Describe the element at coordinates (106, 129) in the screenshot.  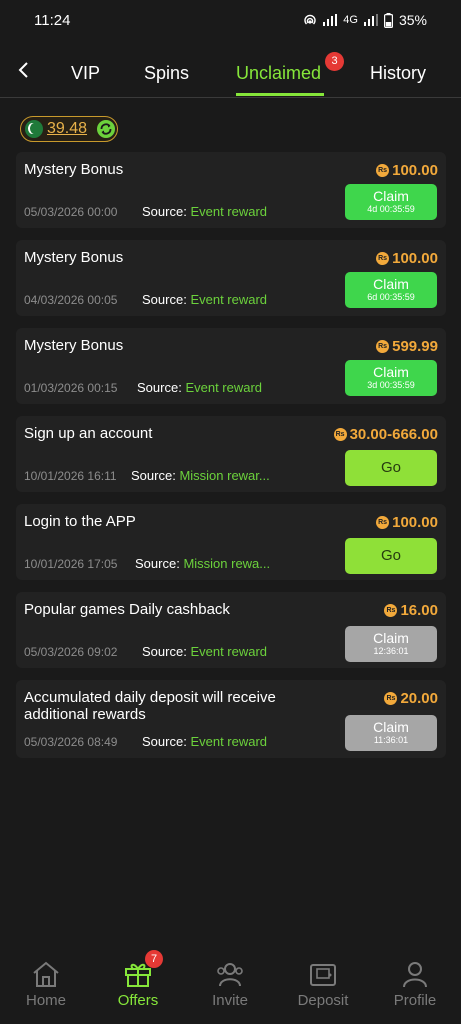
I see `refresh-icon` at that location.